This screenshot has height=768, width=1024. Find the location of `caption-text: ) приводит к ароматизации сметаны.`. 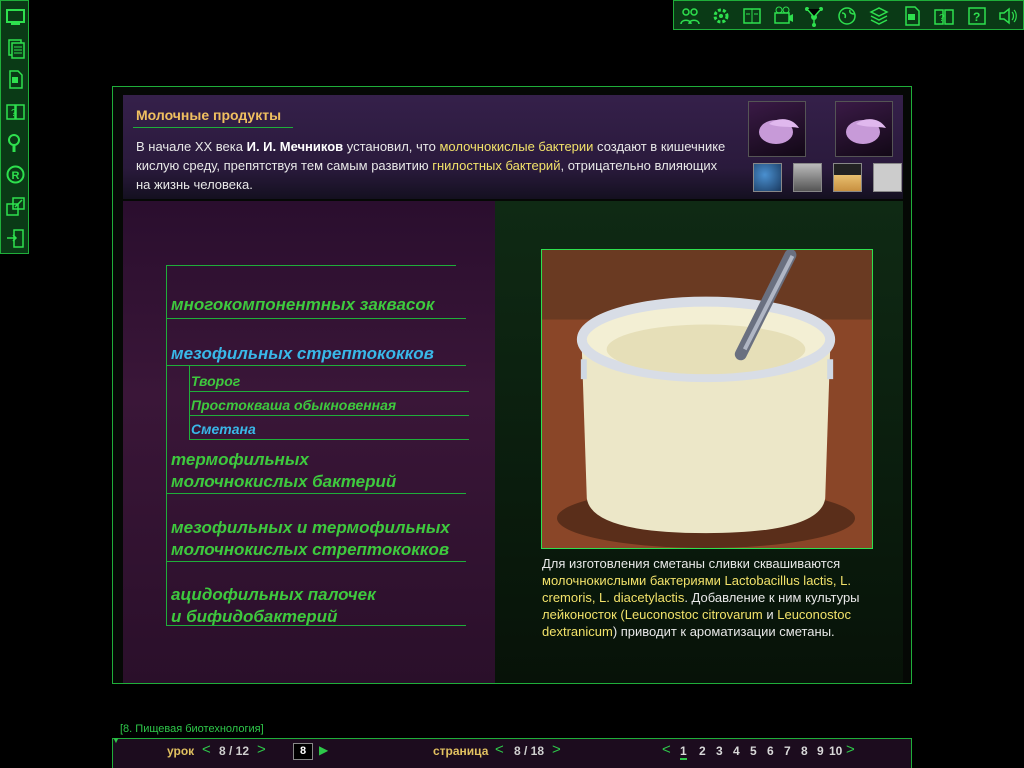

caption-text: ) приводит к ароматизации сметаны. is located at coordinates (723, 631).